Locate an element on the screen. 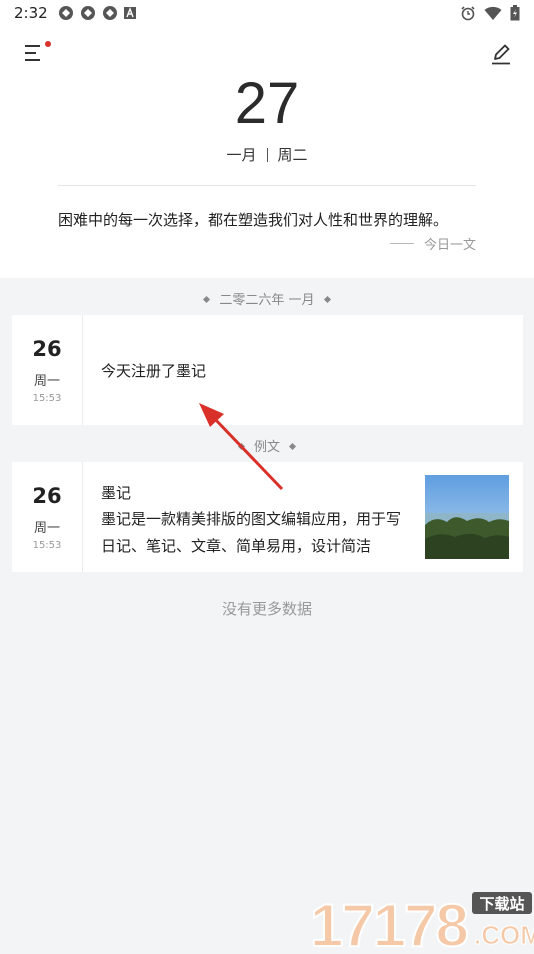 The height and width of the screenshot is (954, 534). group-header: 二零二六年 一月 is located at coordinates (267, 298).